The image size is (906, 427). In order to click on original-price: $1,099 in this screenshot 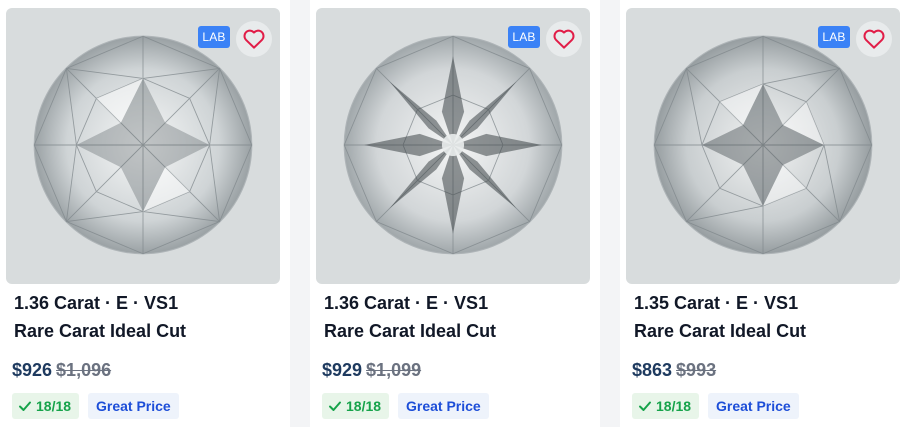, I will do `click(394, 370)`.